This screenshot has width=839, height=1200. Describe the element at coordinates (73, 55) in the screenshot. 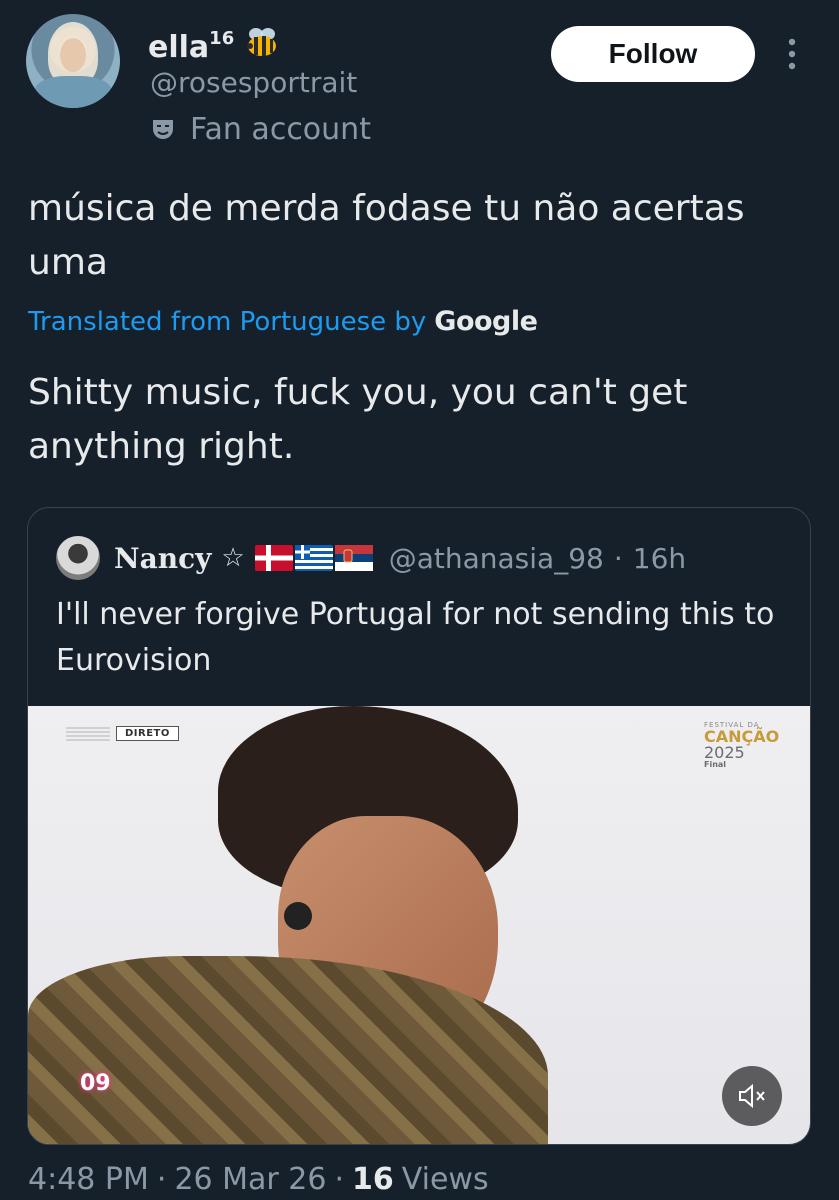

I see `avatar-face` at that location.